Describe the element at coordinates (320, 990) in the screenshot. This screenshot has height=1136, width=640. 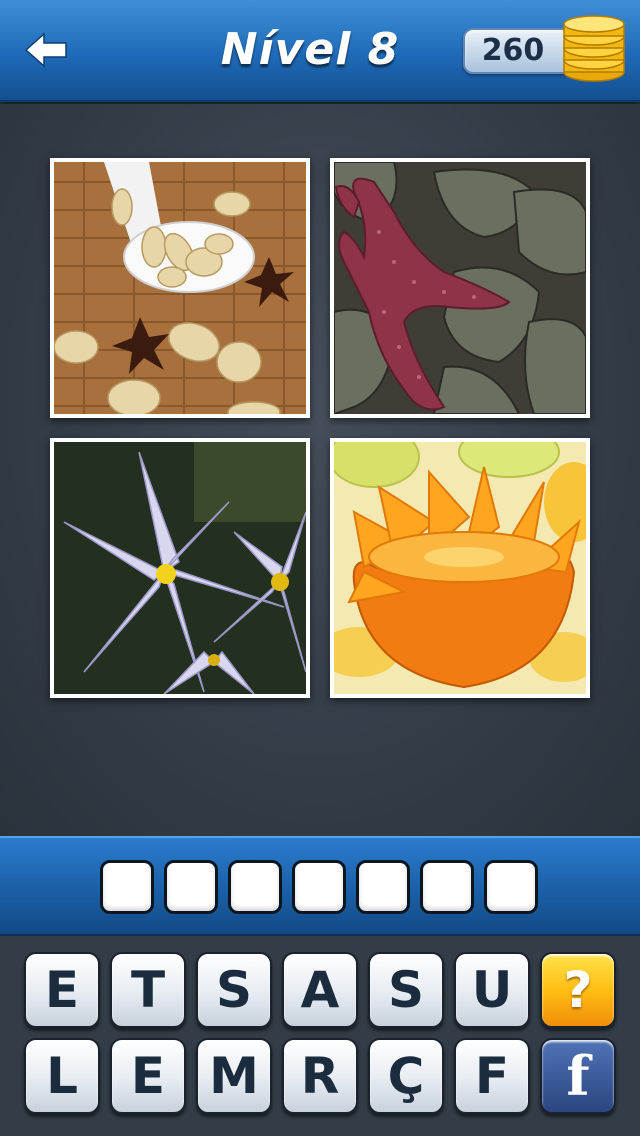
I see `letter-key: A` at that location.